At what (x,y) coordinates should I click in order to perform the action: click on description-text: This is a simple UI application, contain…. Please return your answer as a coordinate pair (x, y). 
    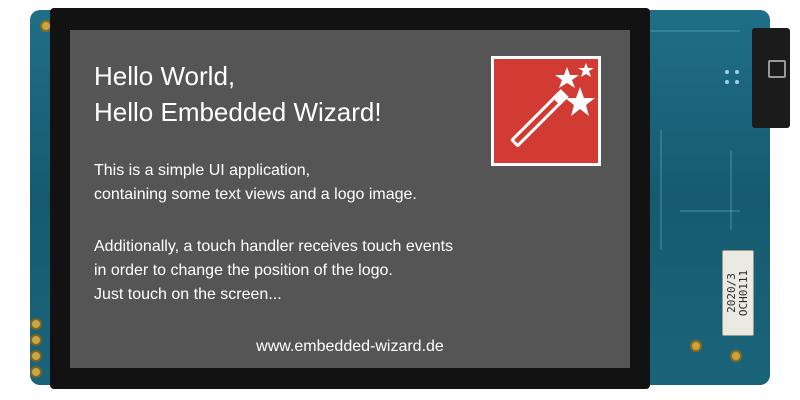
    Looking at the image, I should click on (255, 183).